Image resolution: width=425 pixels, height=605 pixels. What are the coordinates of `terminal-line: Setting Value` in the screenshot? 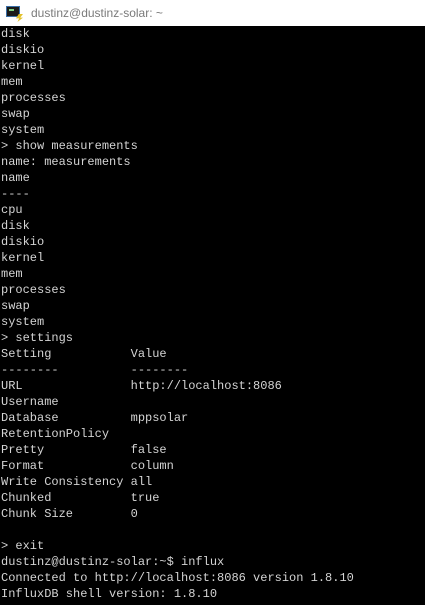 It's located at (84, 354).